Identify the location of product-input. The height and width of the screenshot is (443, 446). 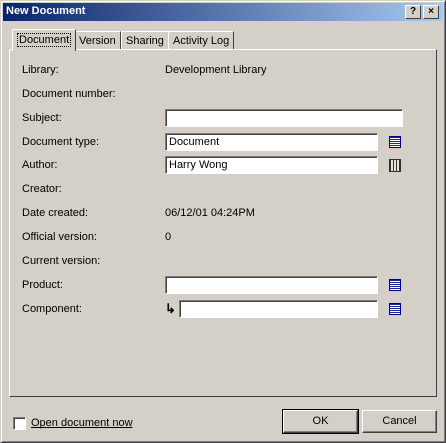
(271, 285).